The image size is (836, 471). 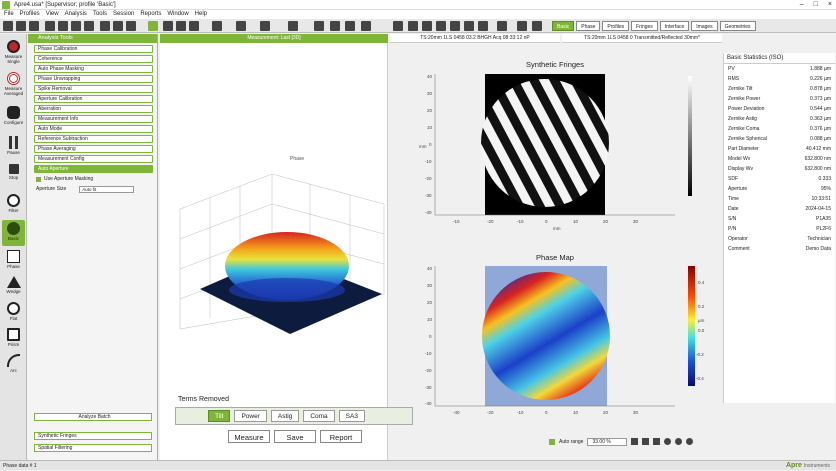 I want to click on grid-icon, so click(x=441, y=26).